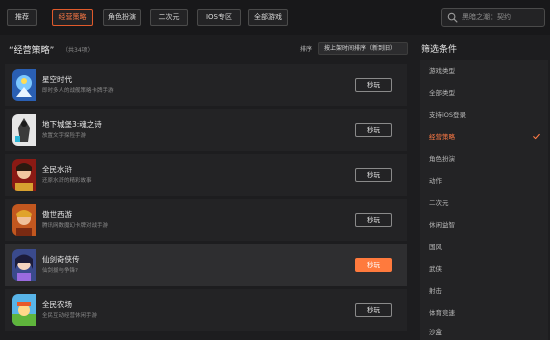  What do you see at coordinates (206, 175) in the screenshot?
I see `game-row: 全民水浒 还原水浒的精彩故事 秒玩` at bounding box center [206, 175].